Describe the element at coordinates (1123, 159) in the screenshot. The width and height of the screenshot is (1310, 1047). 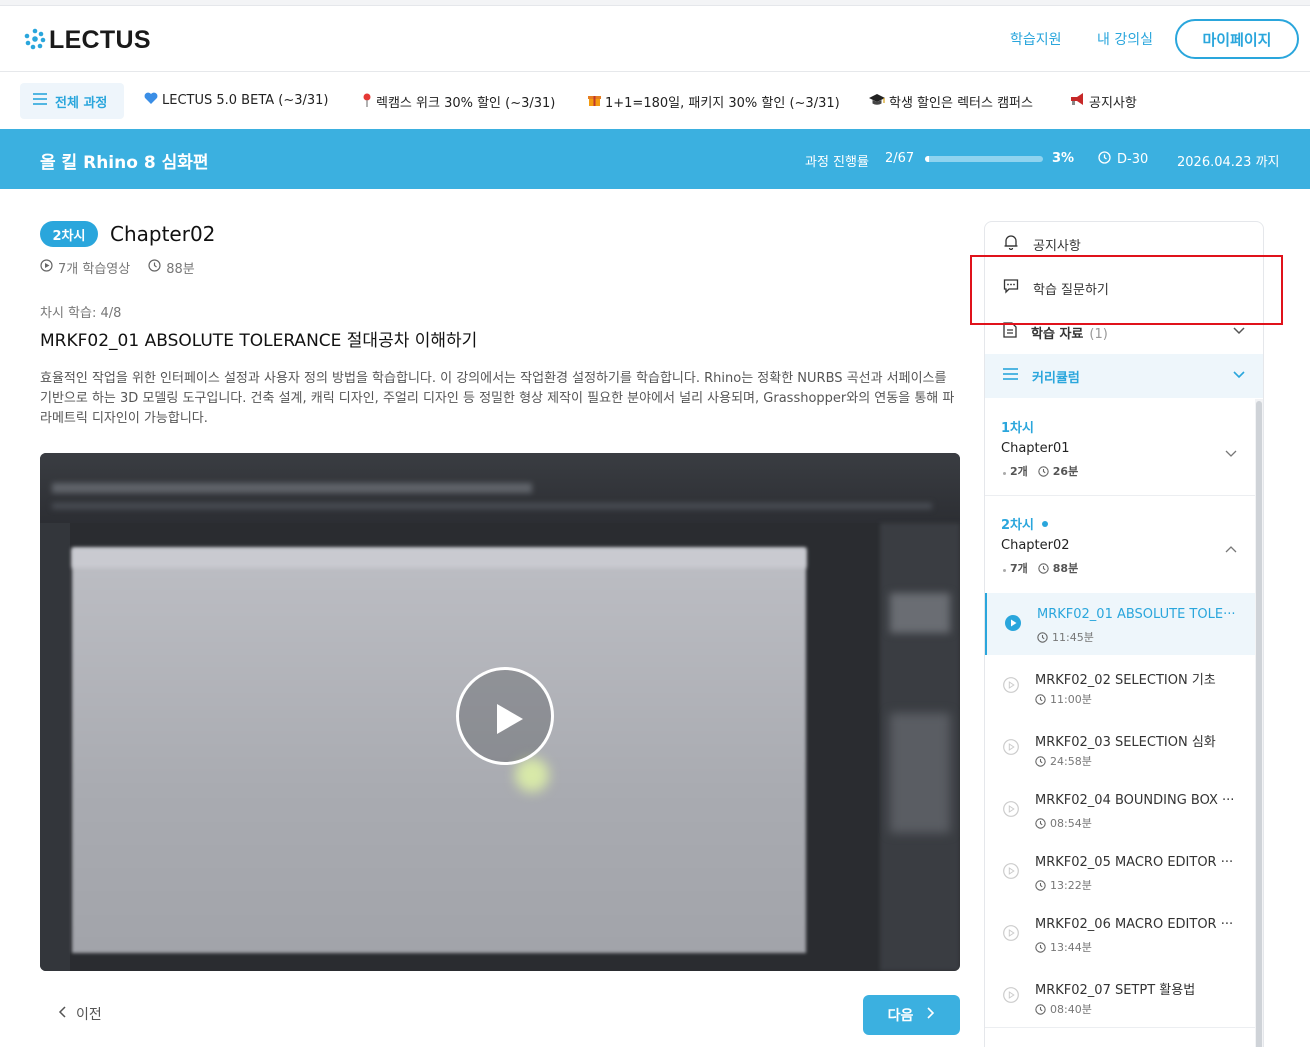
I see `dday: D-30` at that location.